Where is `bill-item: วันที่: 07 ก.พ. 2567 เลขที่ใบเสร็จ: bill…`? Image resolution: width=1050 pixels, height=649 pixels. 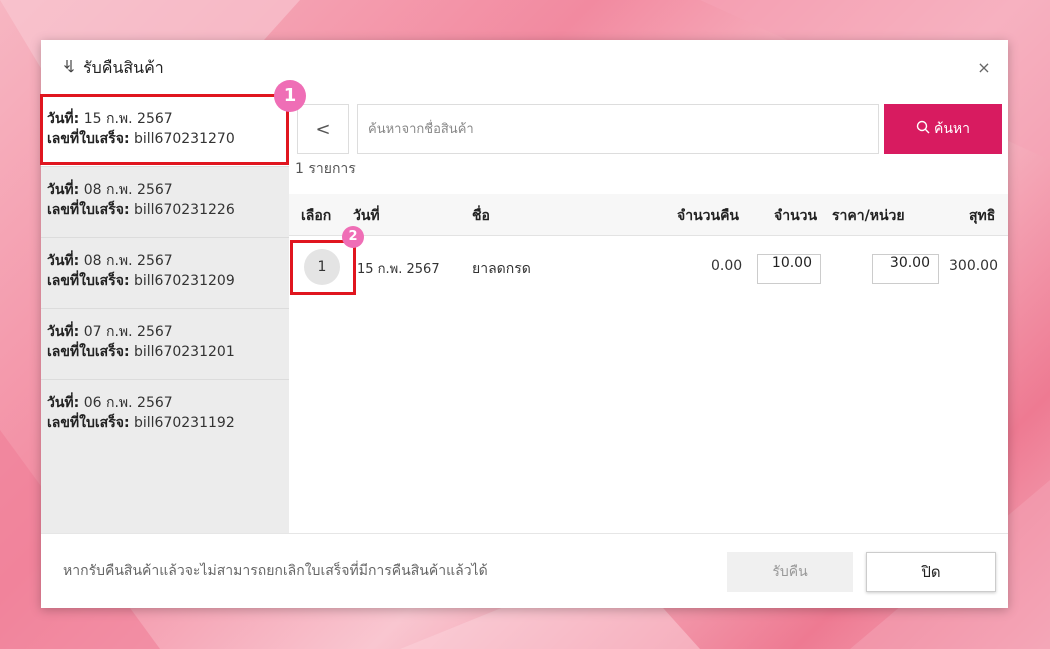 bill-item: วันที่: 07 ก.พ. 2567 เลขที่ใบเสร็จ: bill… is located at coordinates (165, 344).